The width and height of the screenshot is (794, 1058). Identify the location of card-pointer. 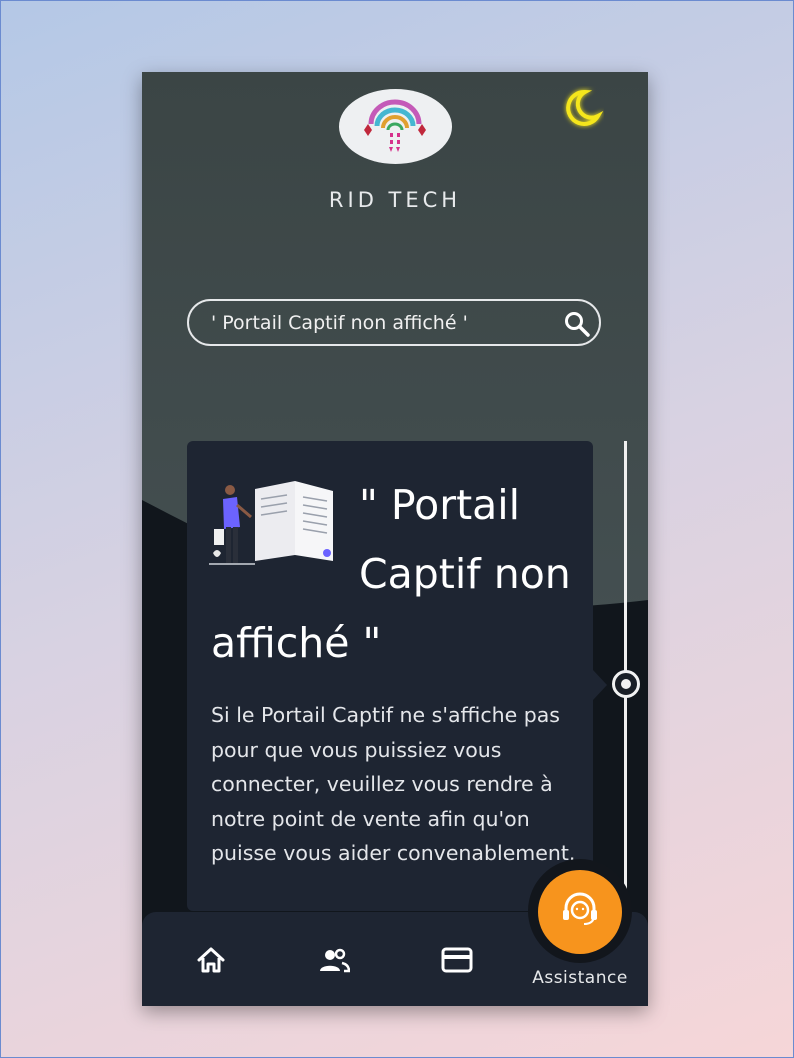
(600, 685).